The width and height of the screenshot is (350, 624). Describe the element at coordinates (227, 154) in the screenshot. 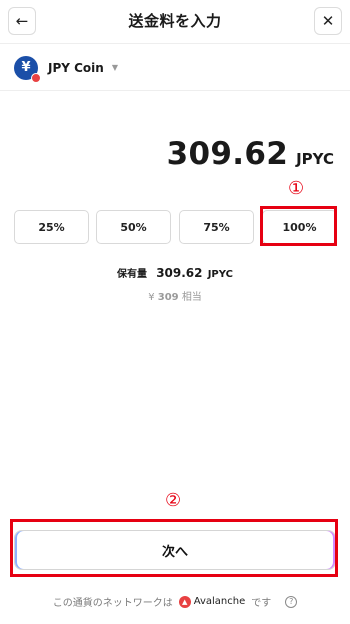

I see `amount-value: 309.62` at that location.